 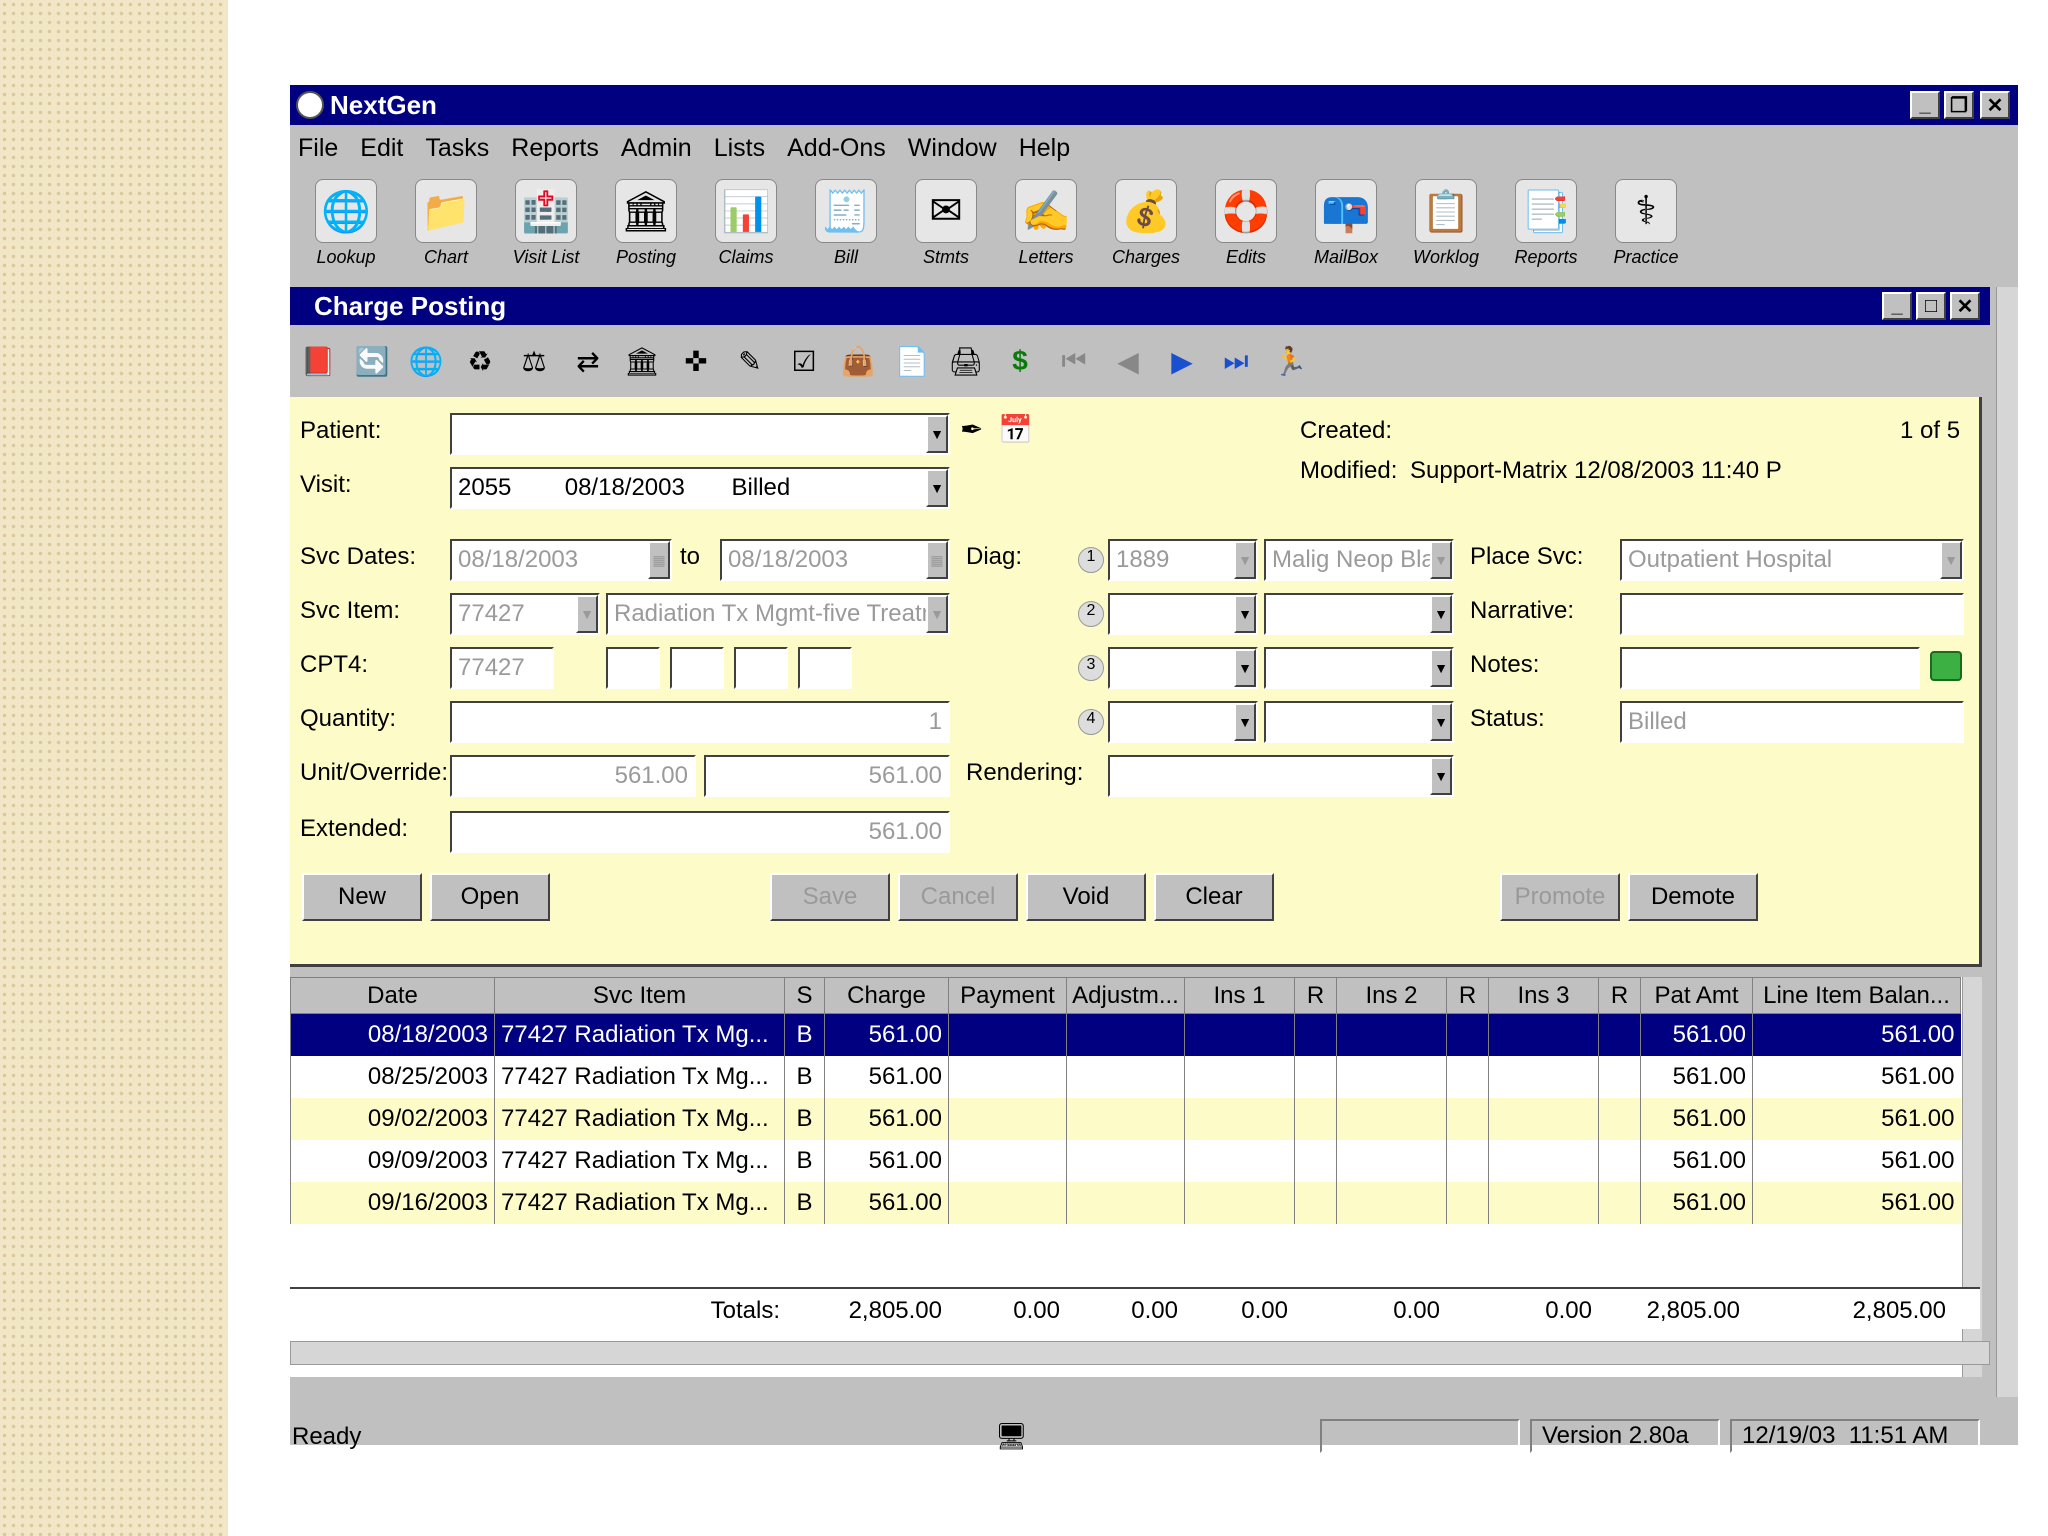 What do you see at coordinates (646, 223) in the screenshot?
I see `toolbar-posting-button: 🏛 Posting` at bounding box center [646, 223].